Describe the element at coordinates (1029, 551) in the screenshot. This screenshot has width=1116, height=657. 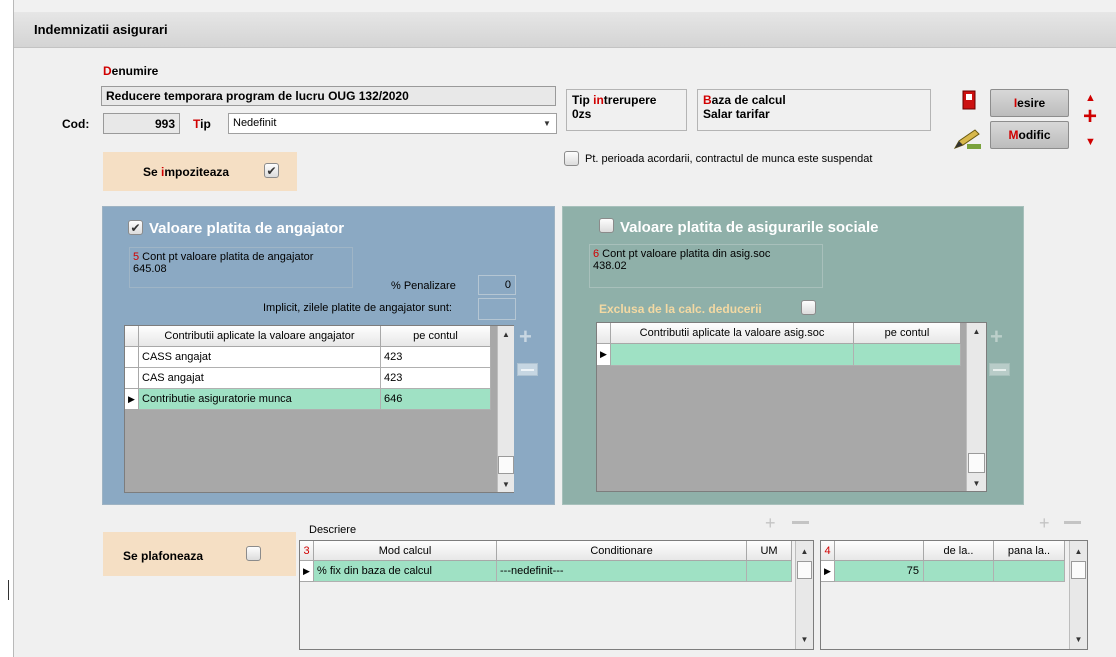
I see `column-header: pana la..` at that location.